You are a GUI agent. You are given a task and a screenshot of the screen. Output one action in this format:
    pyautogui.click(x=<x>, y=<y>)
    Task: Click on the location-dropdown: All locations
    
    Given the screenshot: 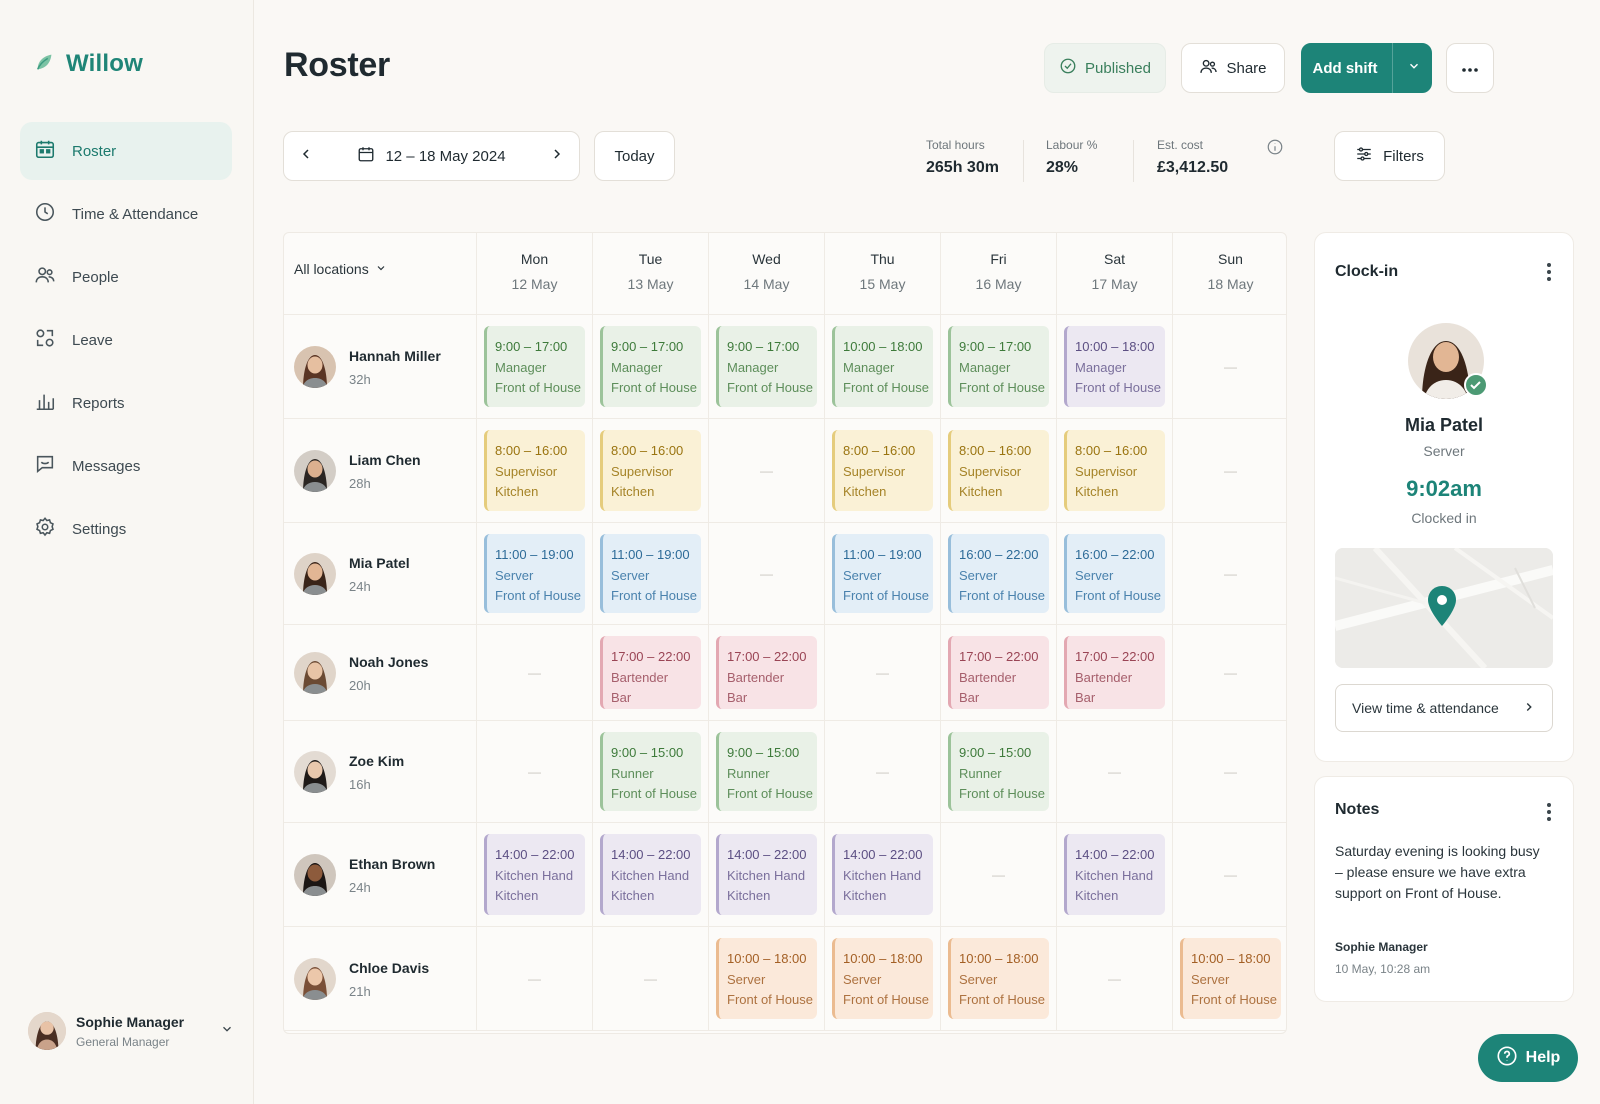 What is the action you would take?
    pyautogui.click(x=340, y=269)
    